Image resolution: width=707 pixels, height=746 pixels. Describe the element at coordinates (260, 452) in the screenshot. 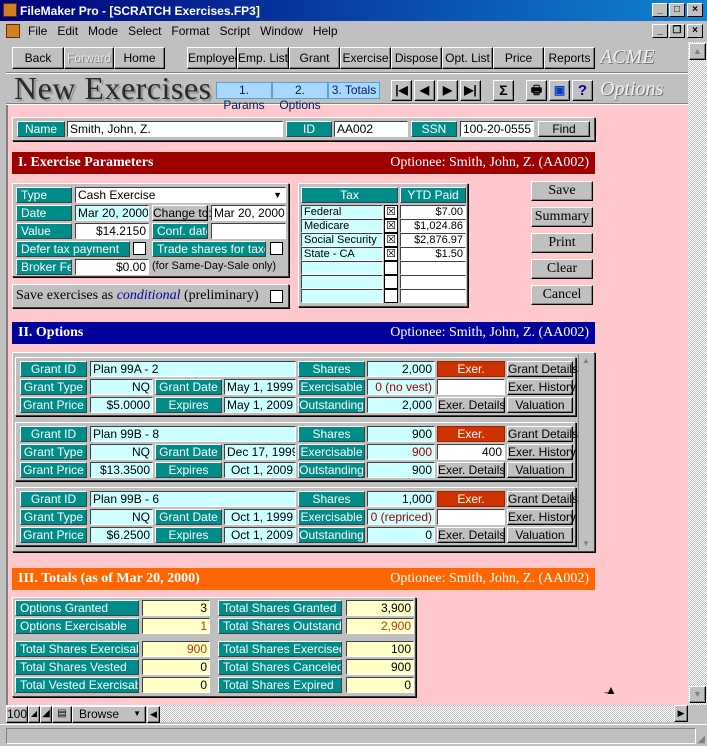

I see `grant-date-field: Dec 17, 1999` at that location.